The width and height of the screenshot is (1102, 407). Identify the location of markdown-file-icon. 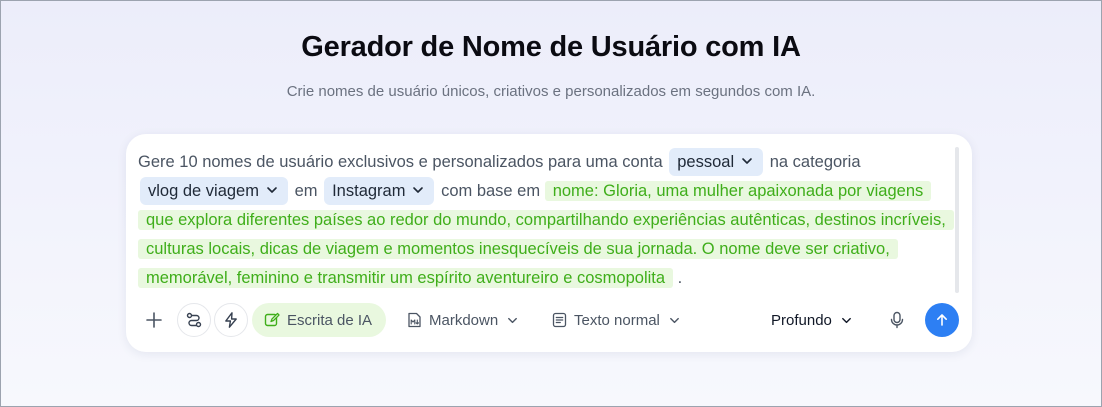
(414, 320).